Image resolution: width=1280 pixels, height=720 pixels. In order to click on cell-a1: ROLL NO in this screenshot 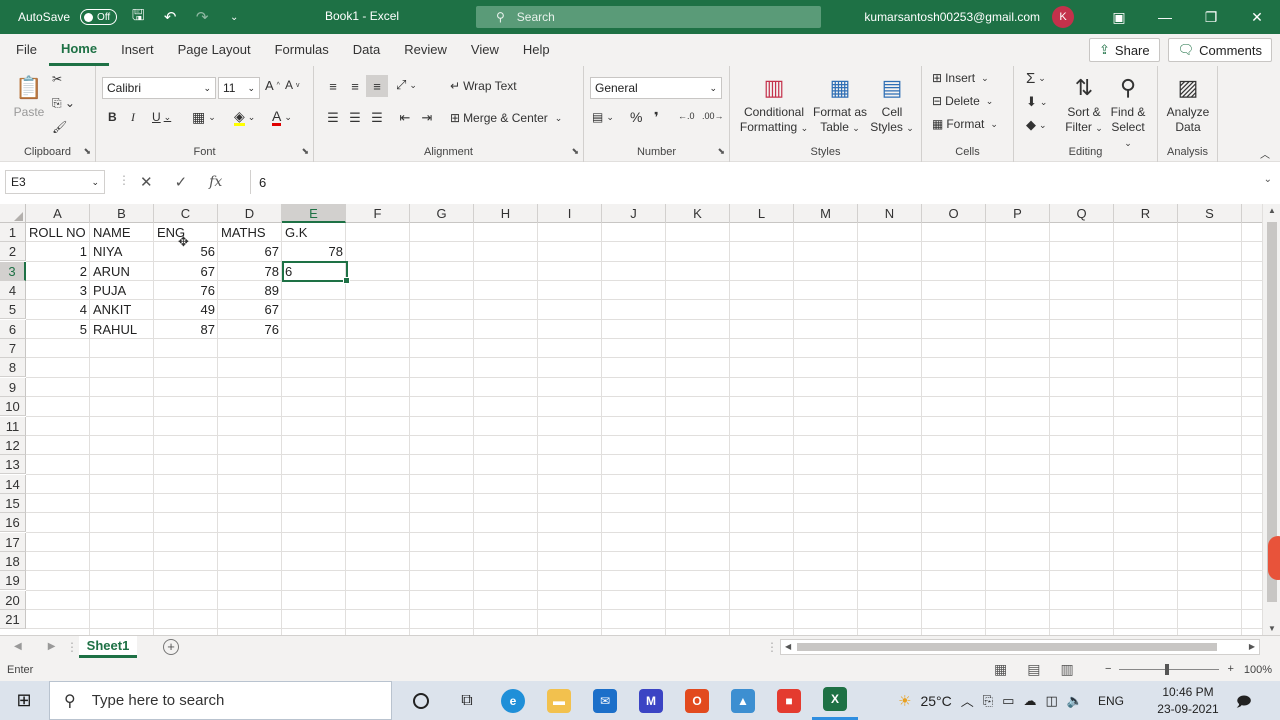, I will do `click(58, 232)`.